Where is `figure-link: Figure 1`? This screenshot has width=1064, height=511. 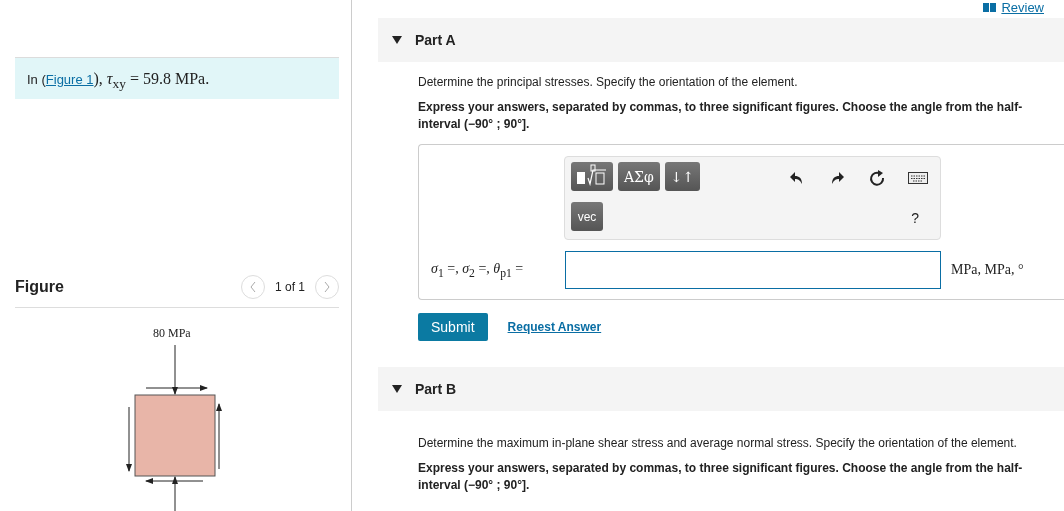
figure-link: Figure 1 is located at coordinates (69, 79).